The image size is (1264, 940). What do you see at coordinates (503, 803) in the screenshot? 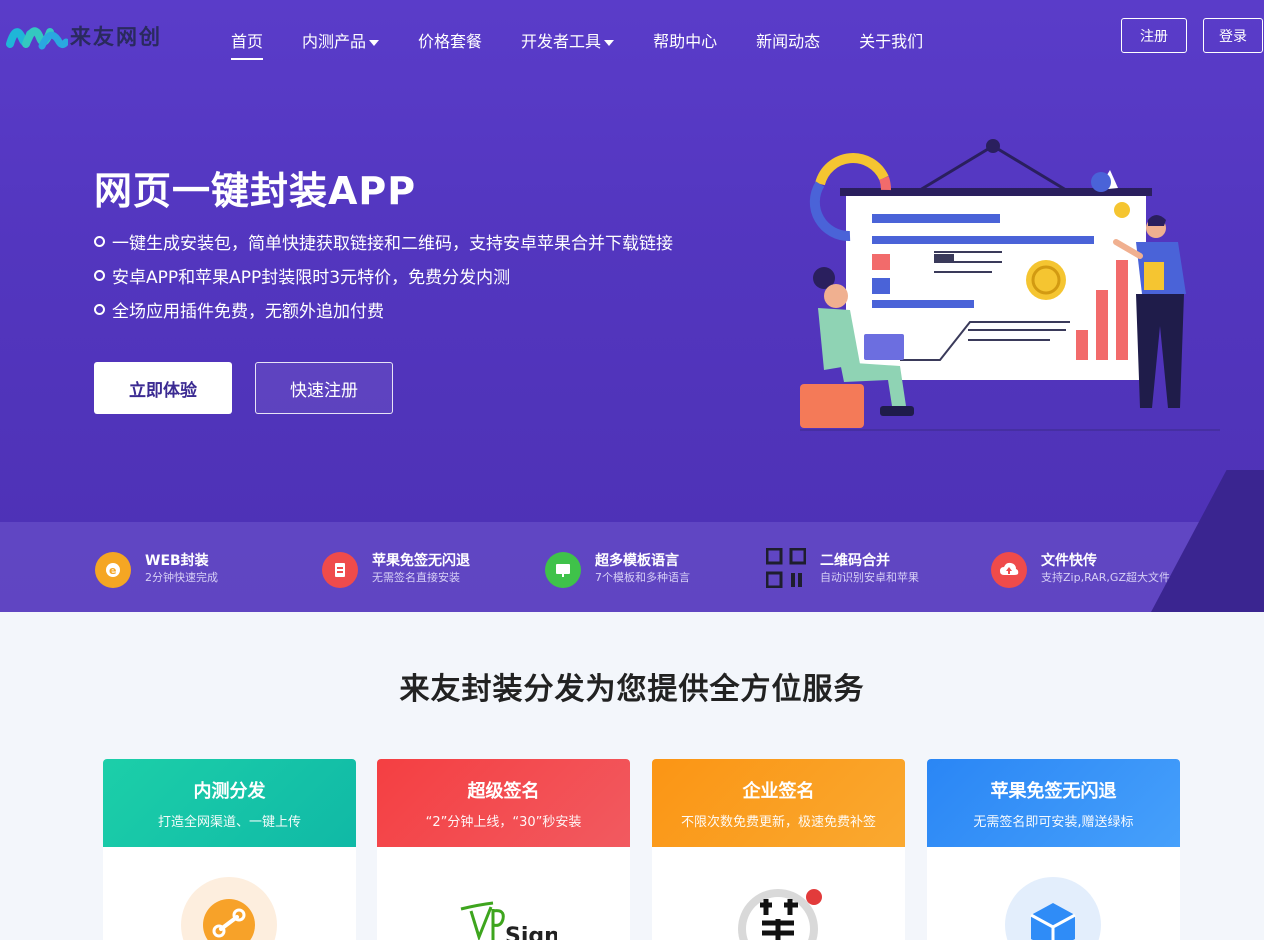
I see `card-header: 超级签名 “2”分钟上线，“30”秒安装` at bounding box center [503, 803].